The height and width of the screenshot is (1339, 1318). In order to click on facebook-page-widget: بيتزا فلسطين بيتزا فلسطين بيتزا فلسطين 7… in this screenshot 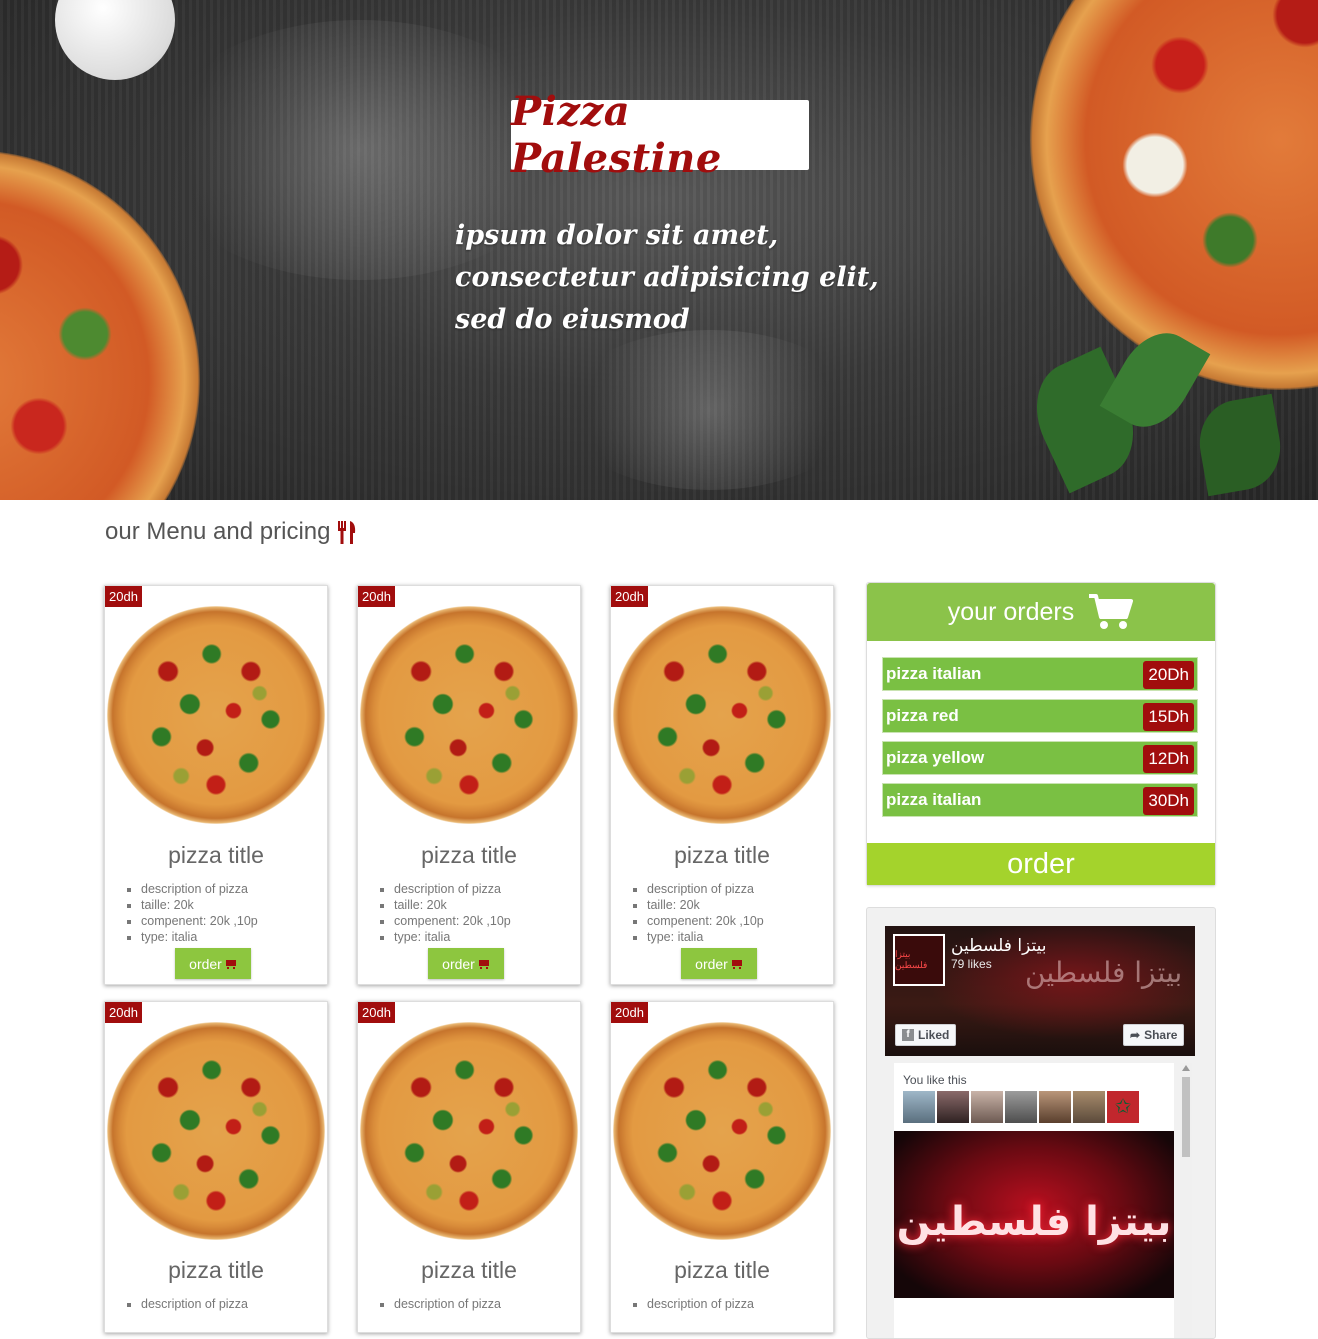, I will do `click(1041, 1123)`.